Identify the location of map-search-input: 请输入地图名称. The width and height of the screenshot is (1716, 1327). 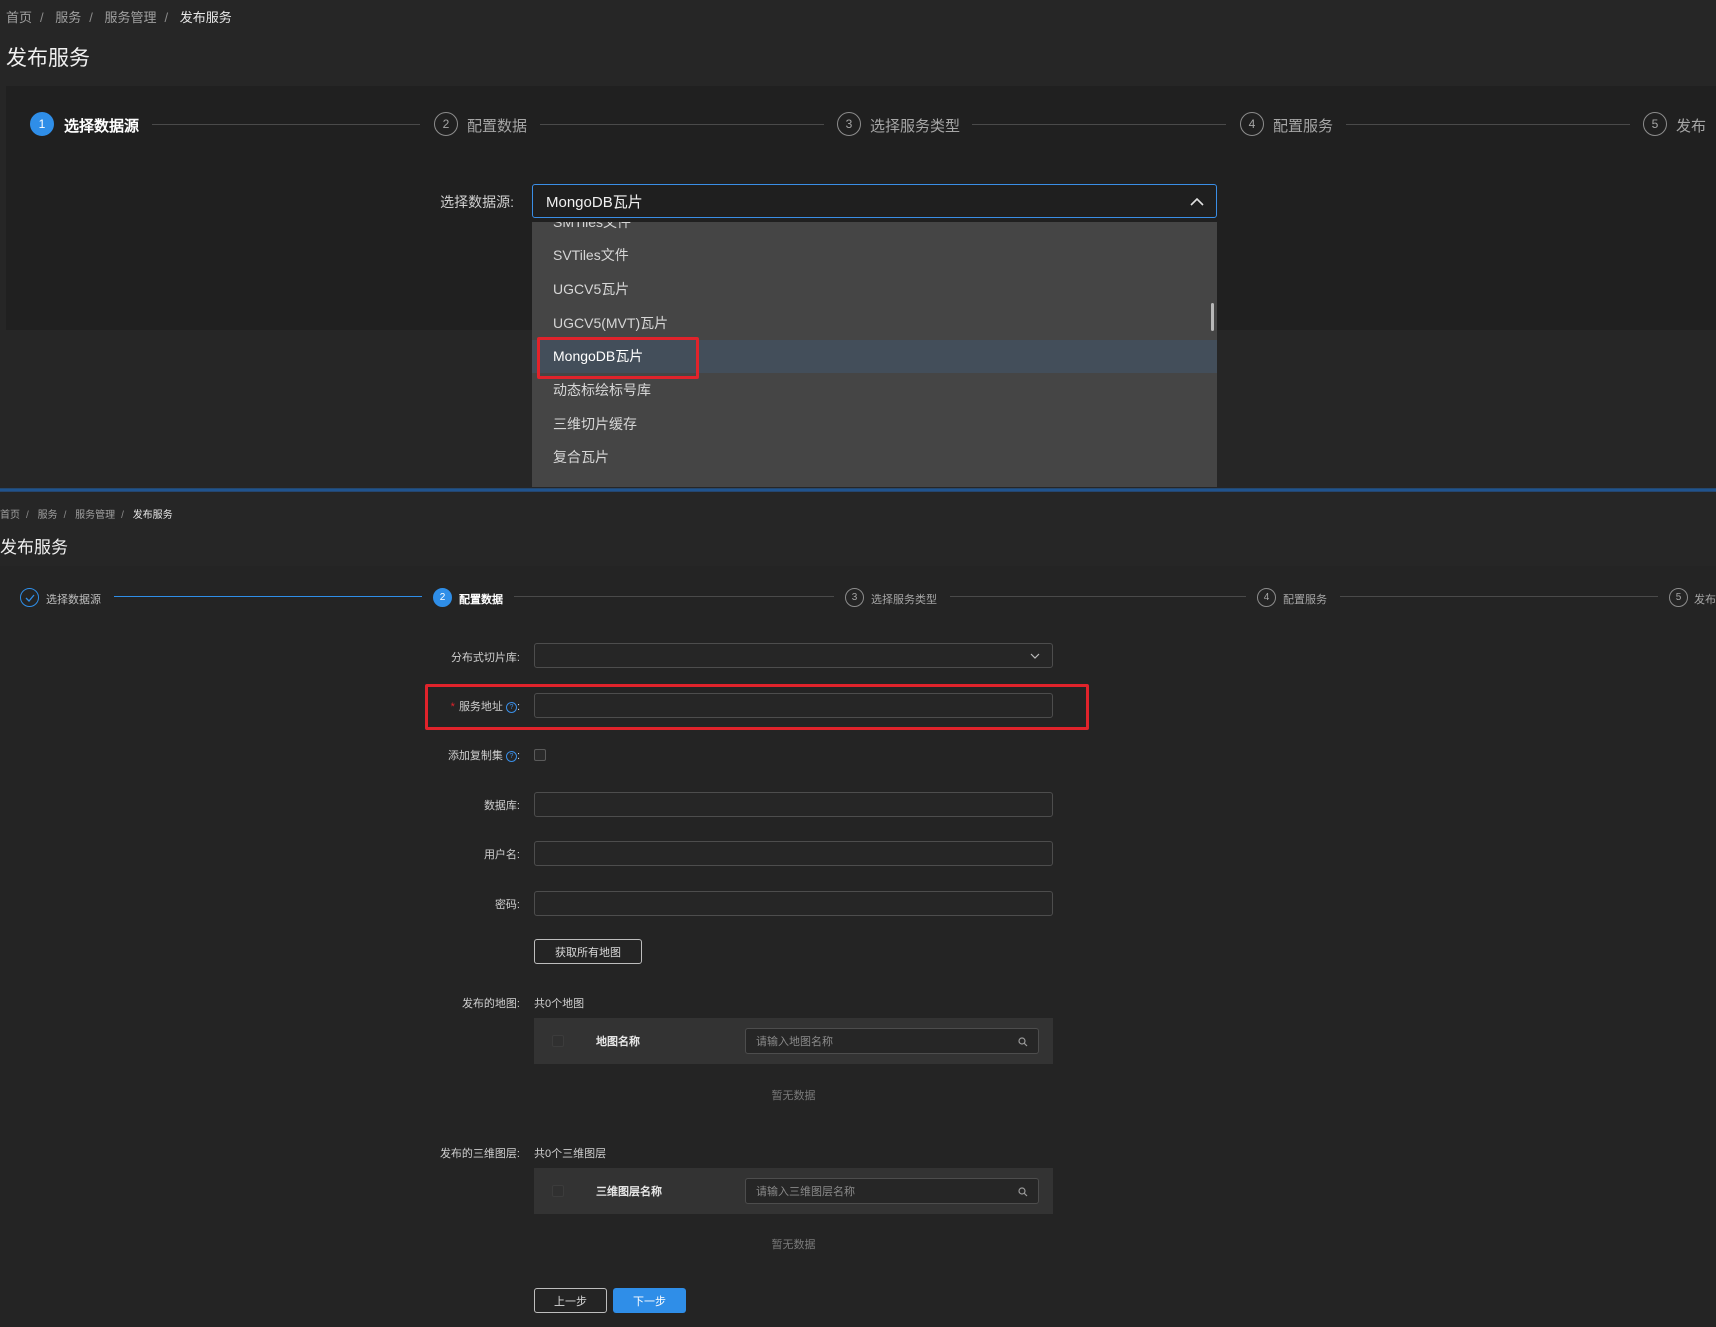
(892, 1041).